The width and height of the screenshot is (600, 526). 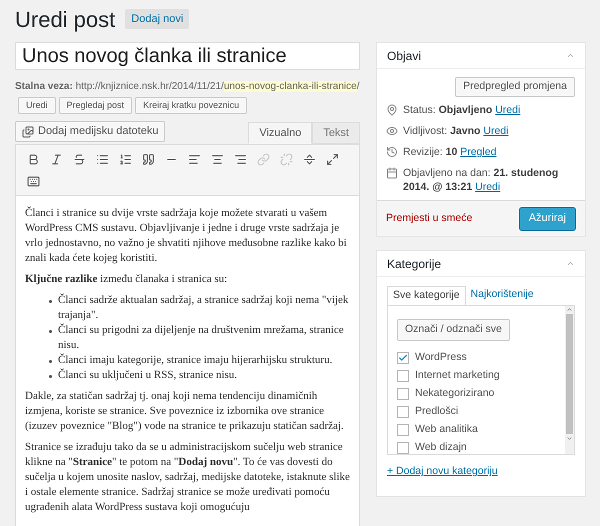 What do you see at coordinates (429, 218) in the screenshot?
I see `trash-link: Premjesti u smeće` at bounding box center [429, 218].